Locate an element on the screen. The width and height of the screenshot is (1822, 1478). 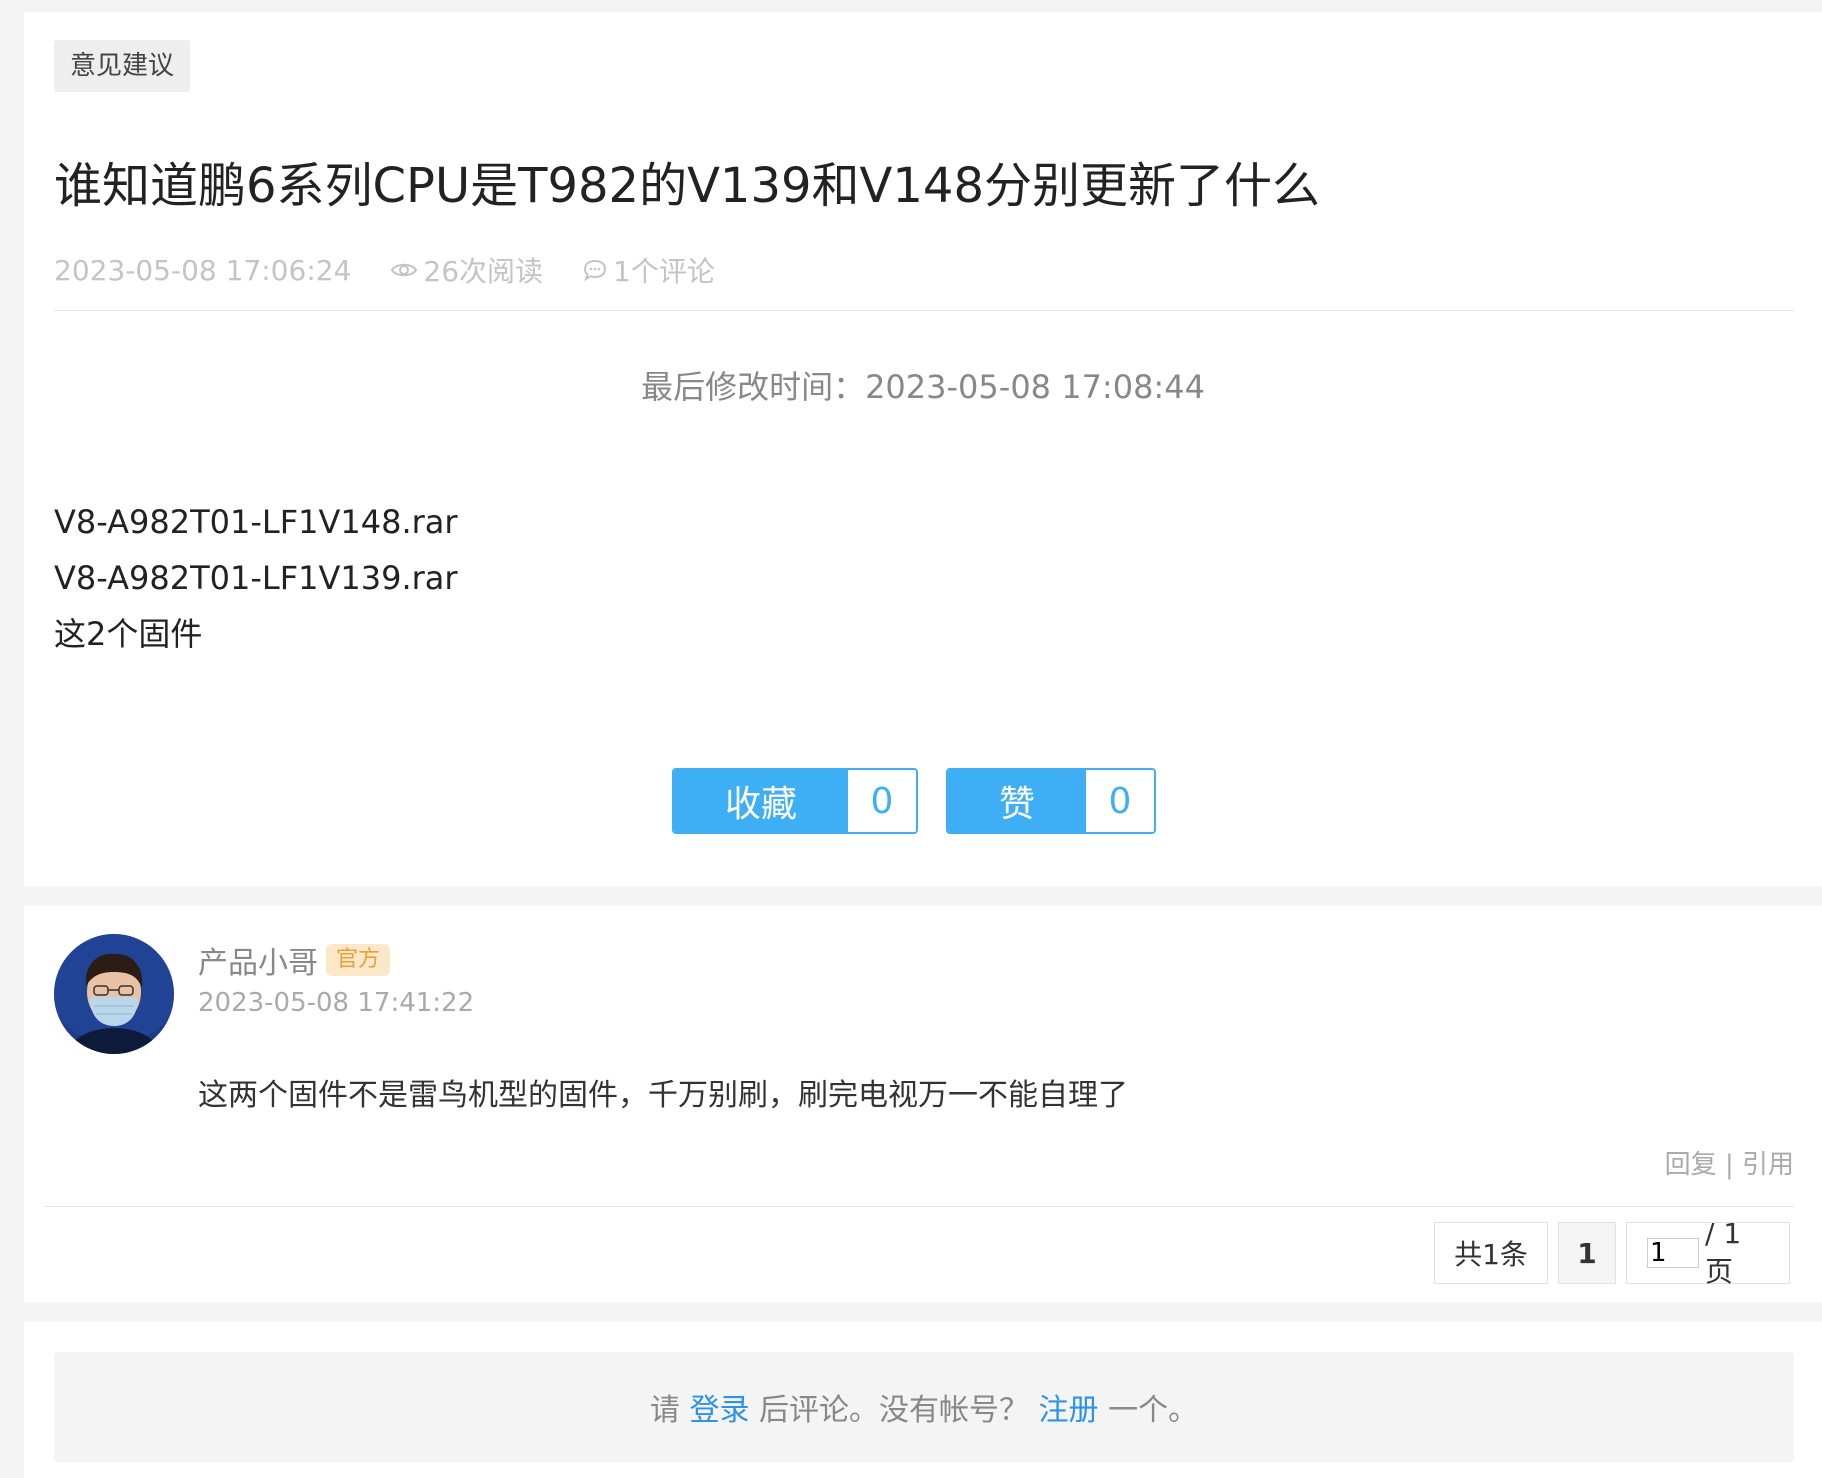
like-count: 0 is located at coordinates (1120, 801).